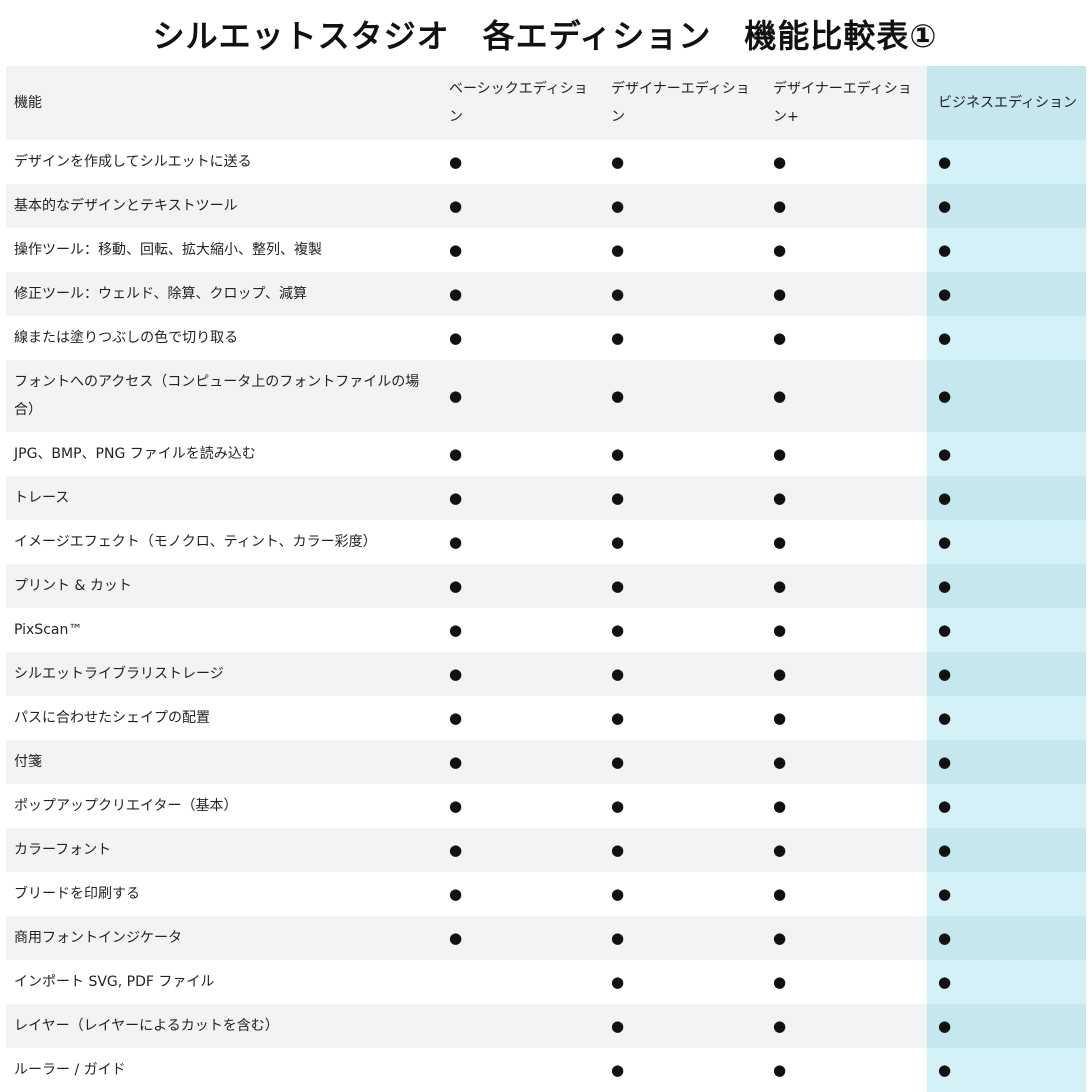 This screenshot has height=1092, width=1090. Describe the element at coordinates (223, 396) in the screenshot. I see `feature-cell: フォントへのアクセス（コンピュータ上のフォントファイルの場合）` at that location.